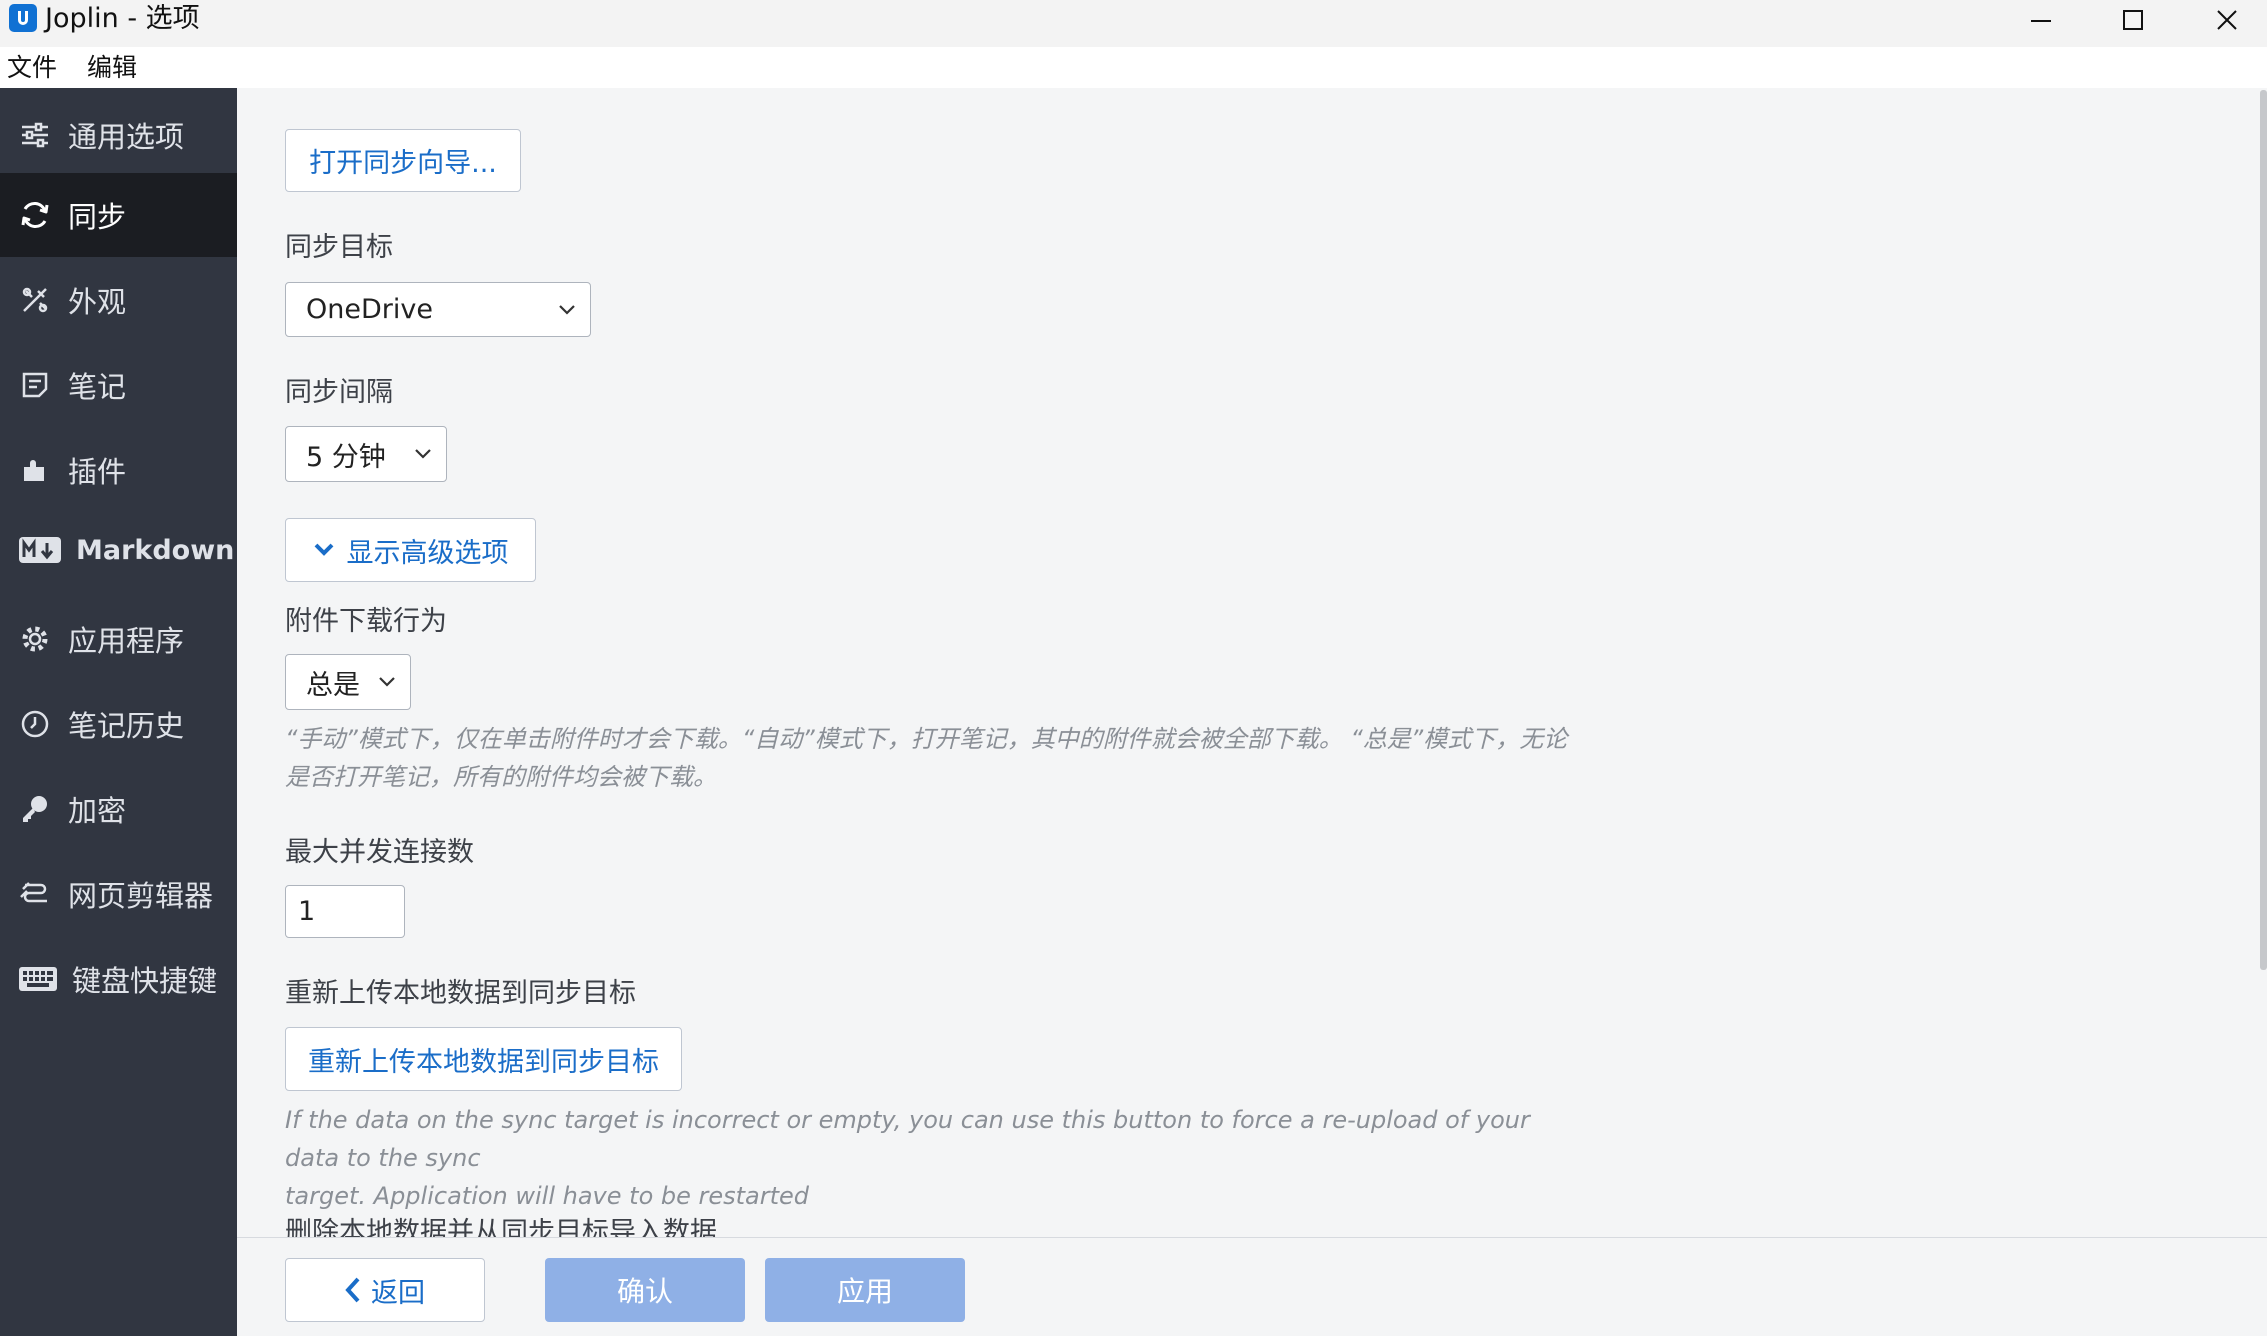 Image resolution: width=2267 pixels, height=1336 pixels. What do you see at coordinates (2263, 530) in the screenshot?
I see `scrollbar-thumb` at bounding box center [2263, 530].